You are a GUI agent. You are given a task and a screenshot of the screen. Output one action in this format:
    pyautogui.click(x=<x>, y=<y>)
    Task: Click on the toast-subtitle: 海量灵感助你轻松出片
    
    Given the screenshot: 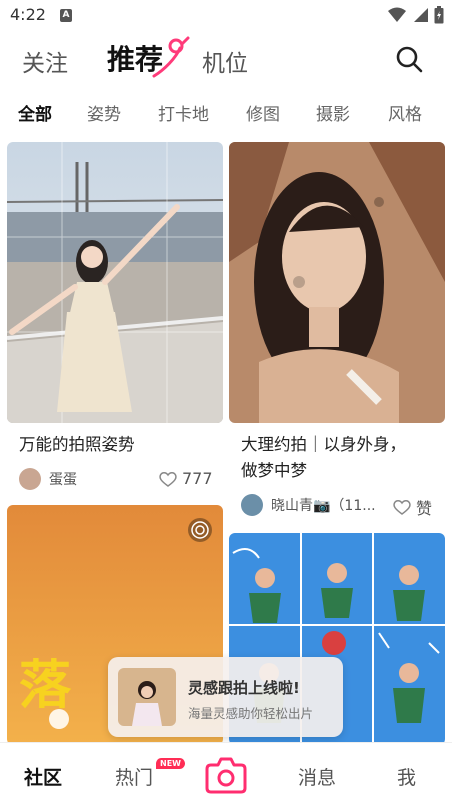 What is the action you would take?
    pyautogui.click(x=251, y=713)
    